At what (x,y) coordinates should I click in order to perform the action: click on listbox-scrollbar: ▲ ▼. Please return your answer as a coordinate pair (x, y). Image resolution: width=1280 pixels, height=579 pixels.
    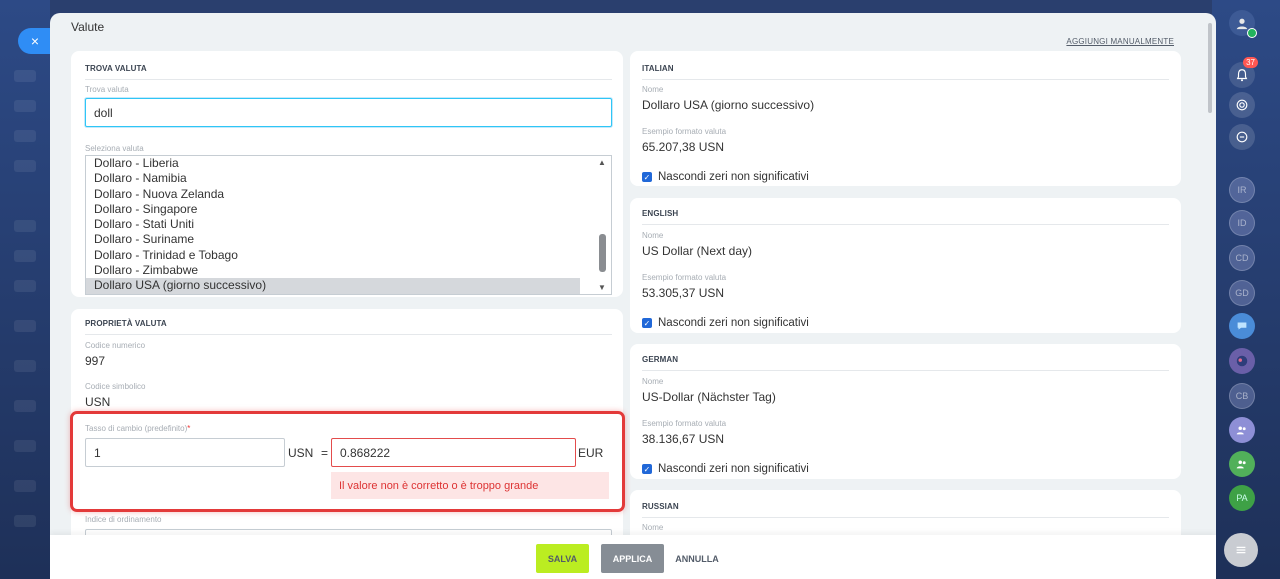
    Looking at the image, I should click on (602, 225).